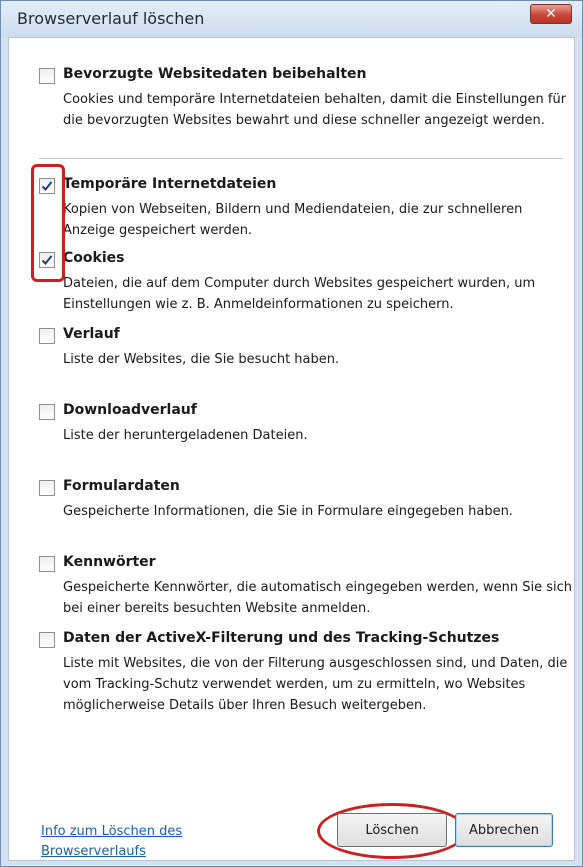 The height and width of the screenshot is (867, 583). Describe the element at coordinates (392, 830) in the screenshot. I see `delete-button: Löschen` at that location.